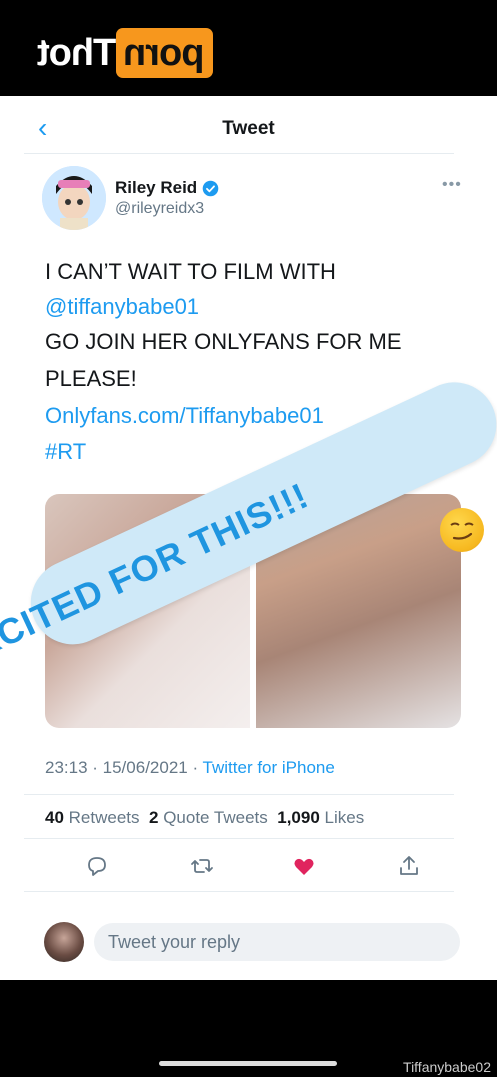 This screenshot has width=497, height=1077. I want to click on nav-bar: ‹ Tweet, so click(248, 125).